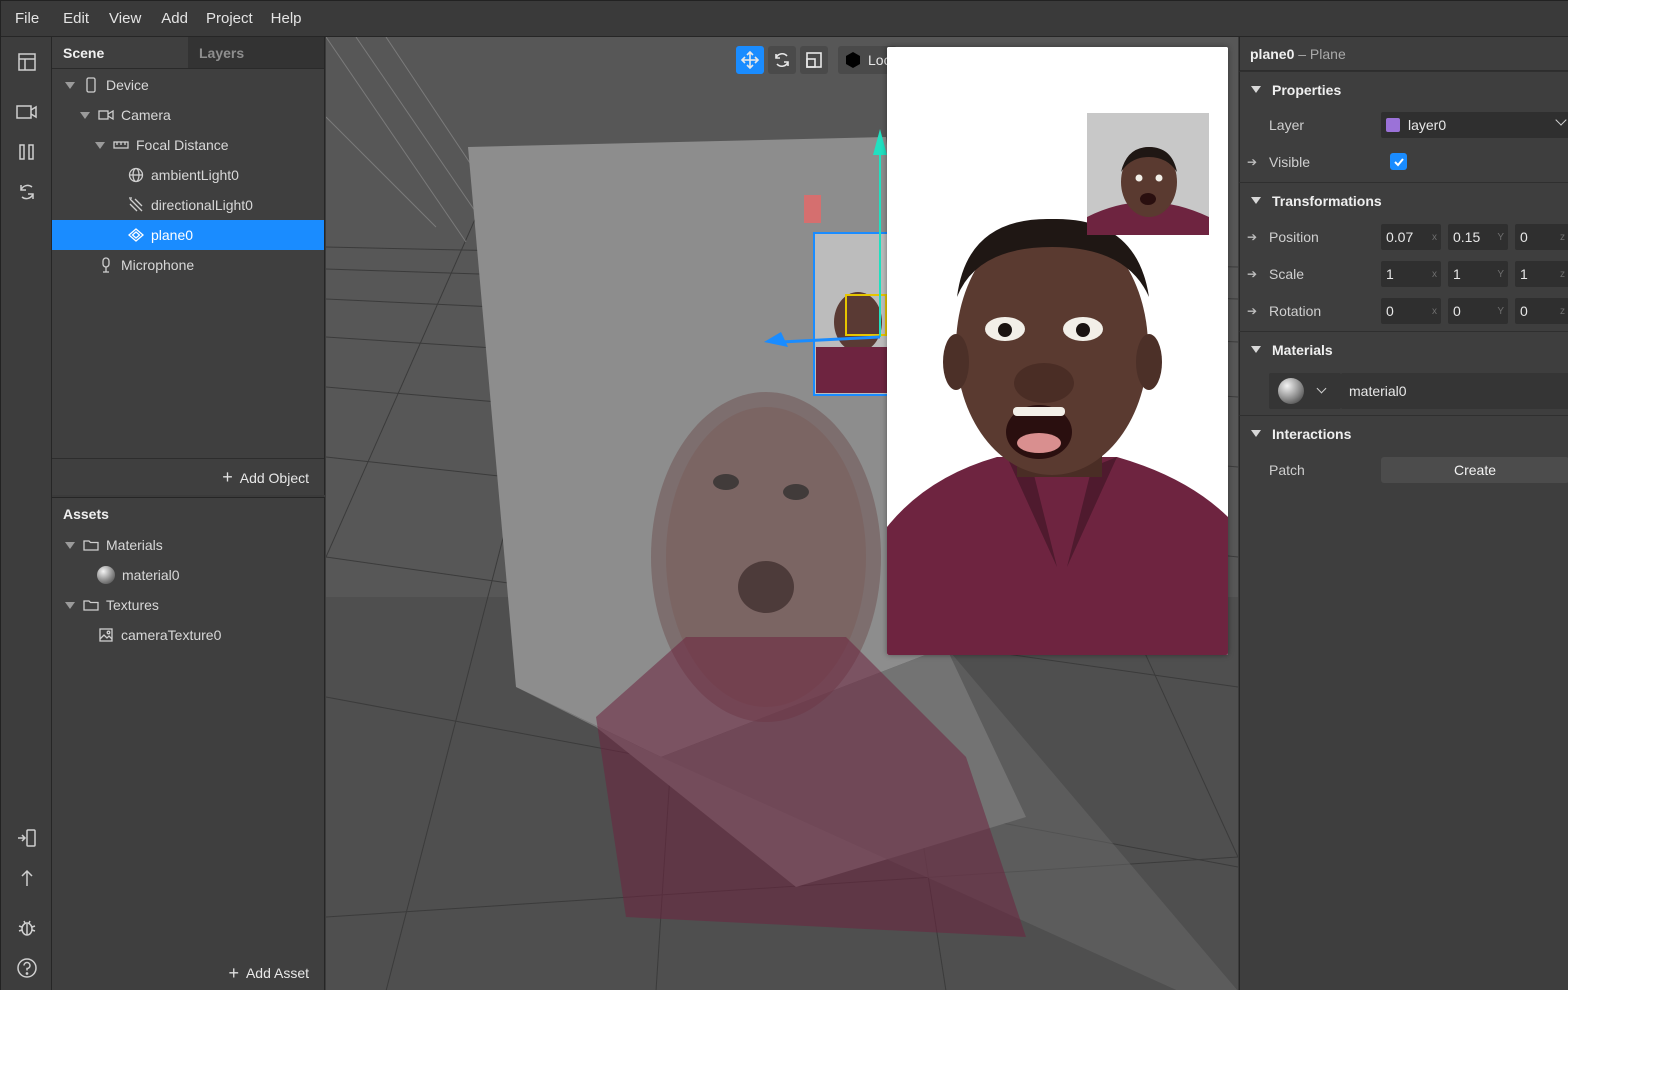  Describe the element at coordinates (106, 115) in the screenshot. I see `camera-icon` at that location.